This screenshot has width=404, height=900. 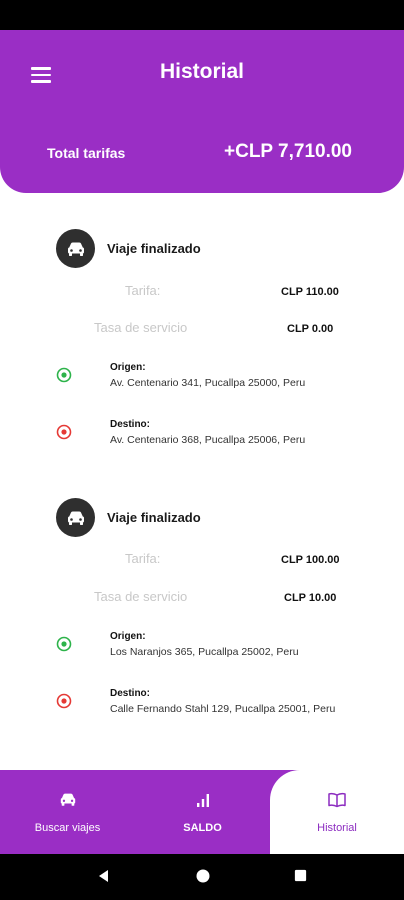 What do you see at coordinates (337, 828) in the screenshot?
I see `nav-historial-label: Historial` at bounding box center [337, 828].